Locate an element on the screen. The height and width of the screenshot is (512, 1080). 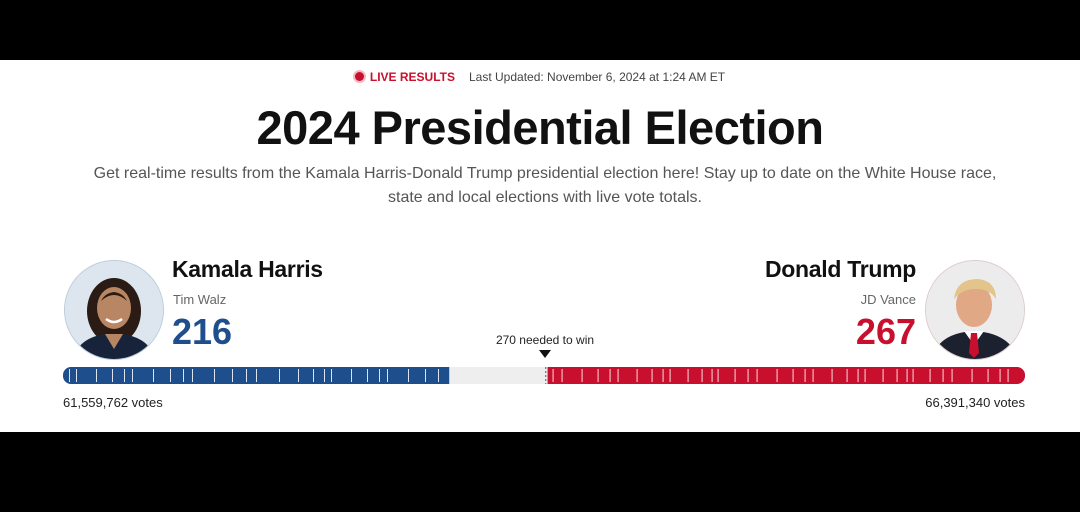
threshold-arrow-icon is located at coordinates (545, 354).